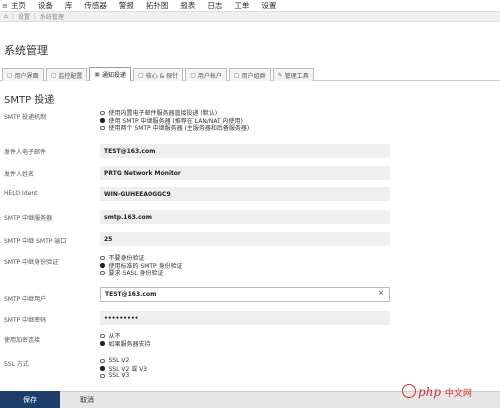  Describe the element at coordinates (26, 50) in the screenshot. I see `page-title: 系统管理` at that location.